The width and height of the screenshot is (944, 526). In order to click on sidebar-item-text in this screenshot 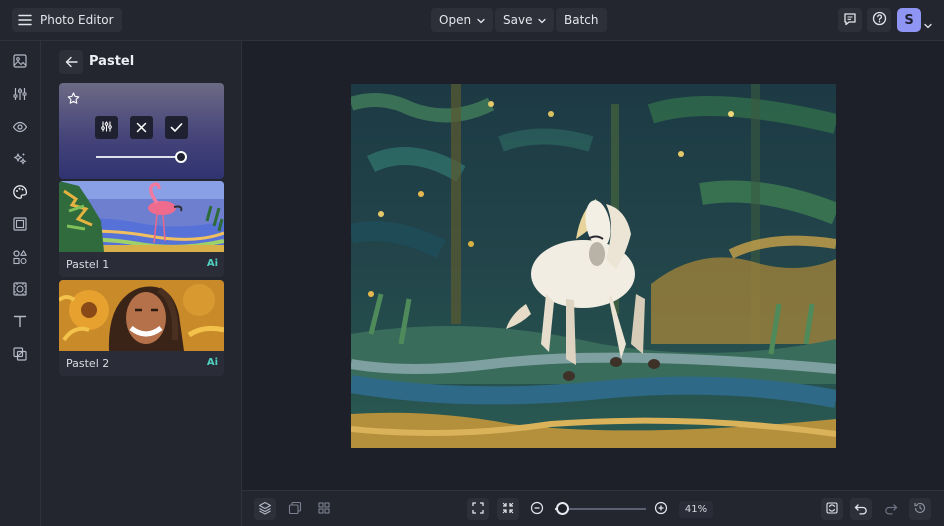, I will do `click(20, 323)`.